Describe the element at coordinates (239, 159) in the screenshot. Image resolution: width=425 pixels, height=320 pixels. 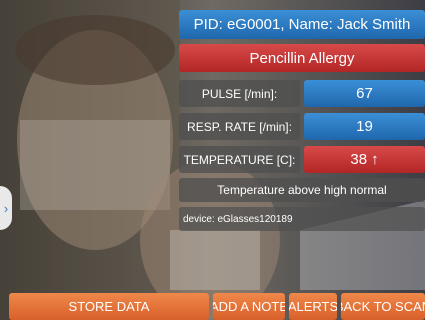
I see `temperature-label: TEMPERATURE [C]:` at that location.